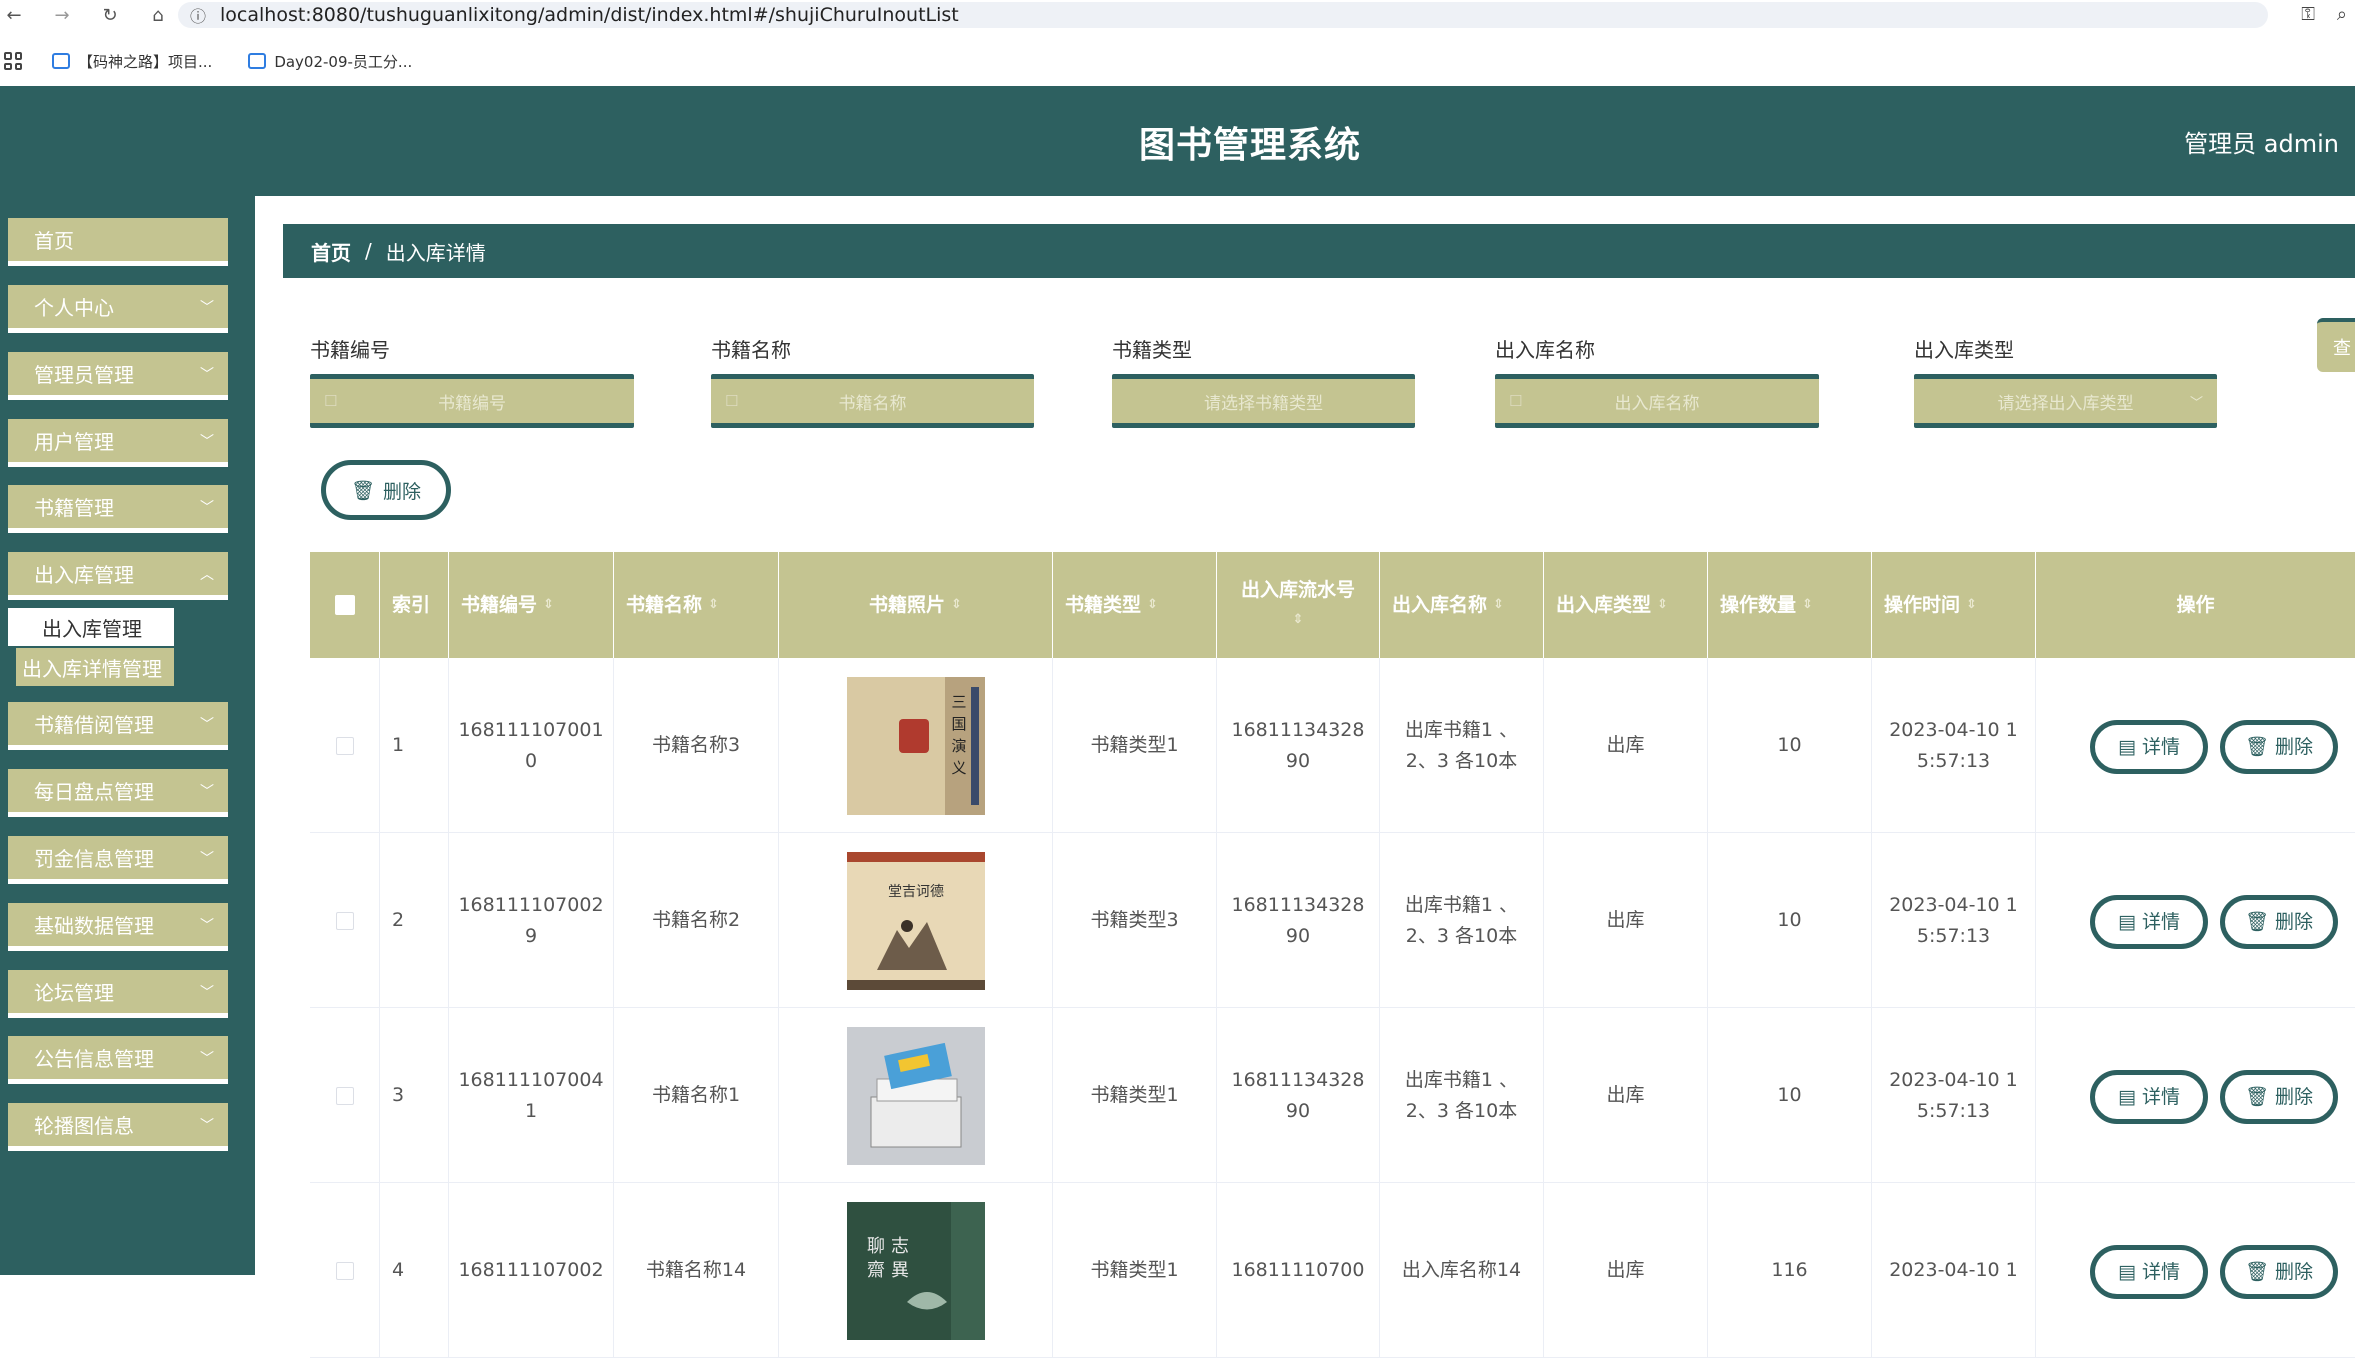 Image resolution: width=2355 pixels, height=1358 pixels. Describe the element at coordinates (118, 726) in the screenshot. I see `sidebar-item-borrow: 书籍借阅管理 ﹀` at that location.